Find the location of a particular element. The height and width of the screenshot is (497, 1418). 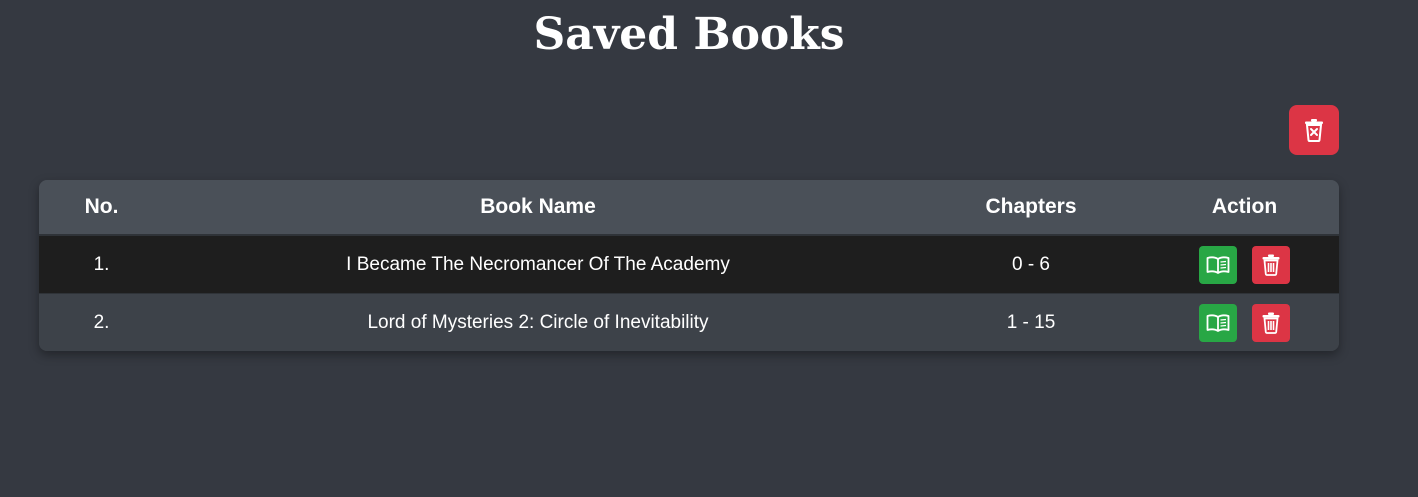

chapter-range: 1 - 15 is located at coordinates (1031, 322).